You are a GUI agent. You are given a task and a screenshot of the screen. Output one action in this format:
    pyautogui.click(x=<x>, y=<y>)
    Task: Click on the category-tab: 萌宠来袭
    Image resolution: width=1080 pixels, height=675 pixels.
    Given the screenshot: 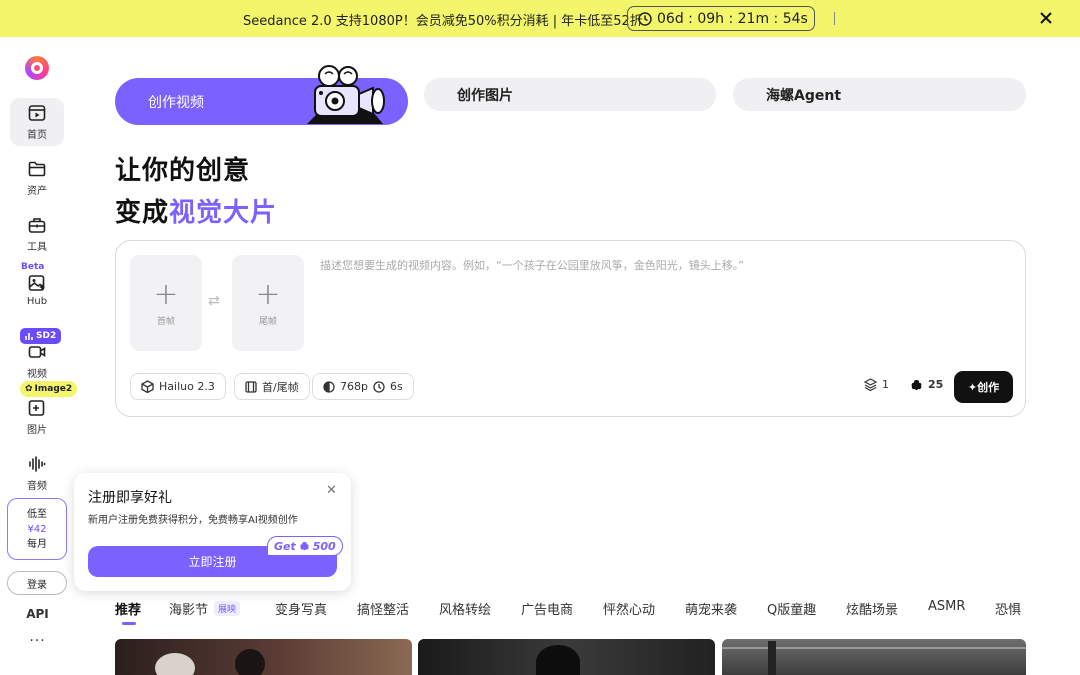 What is the action you would take?
    pyautogui.click(x=711, y=608)
    